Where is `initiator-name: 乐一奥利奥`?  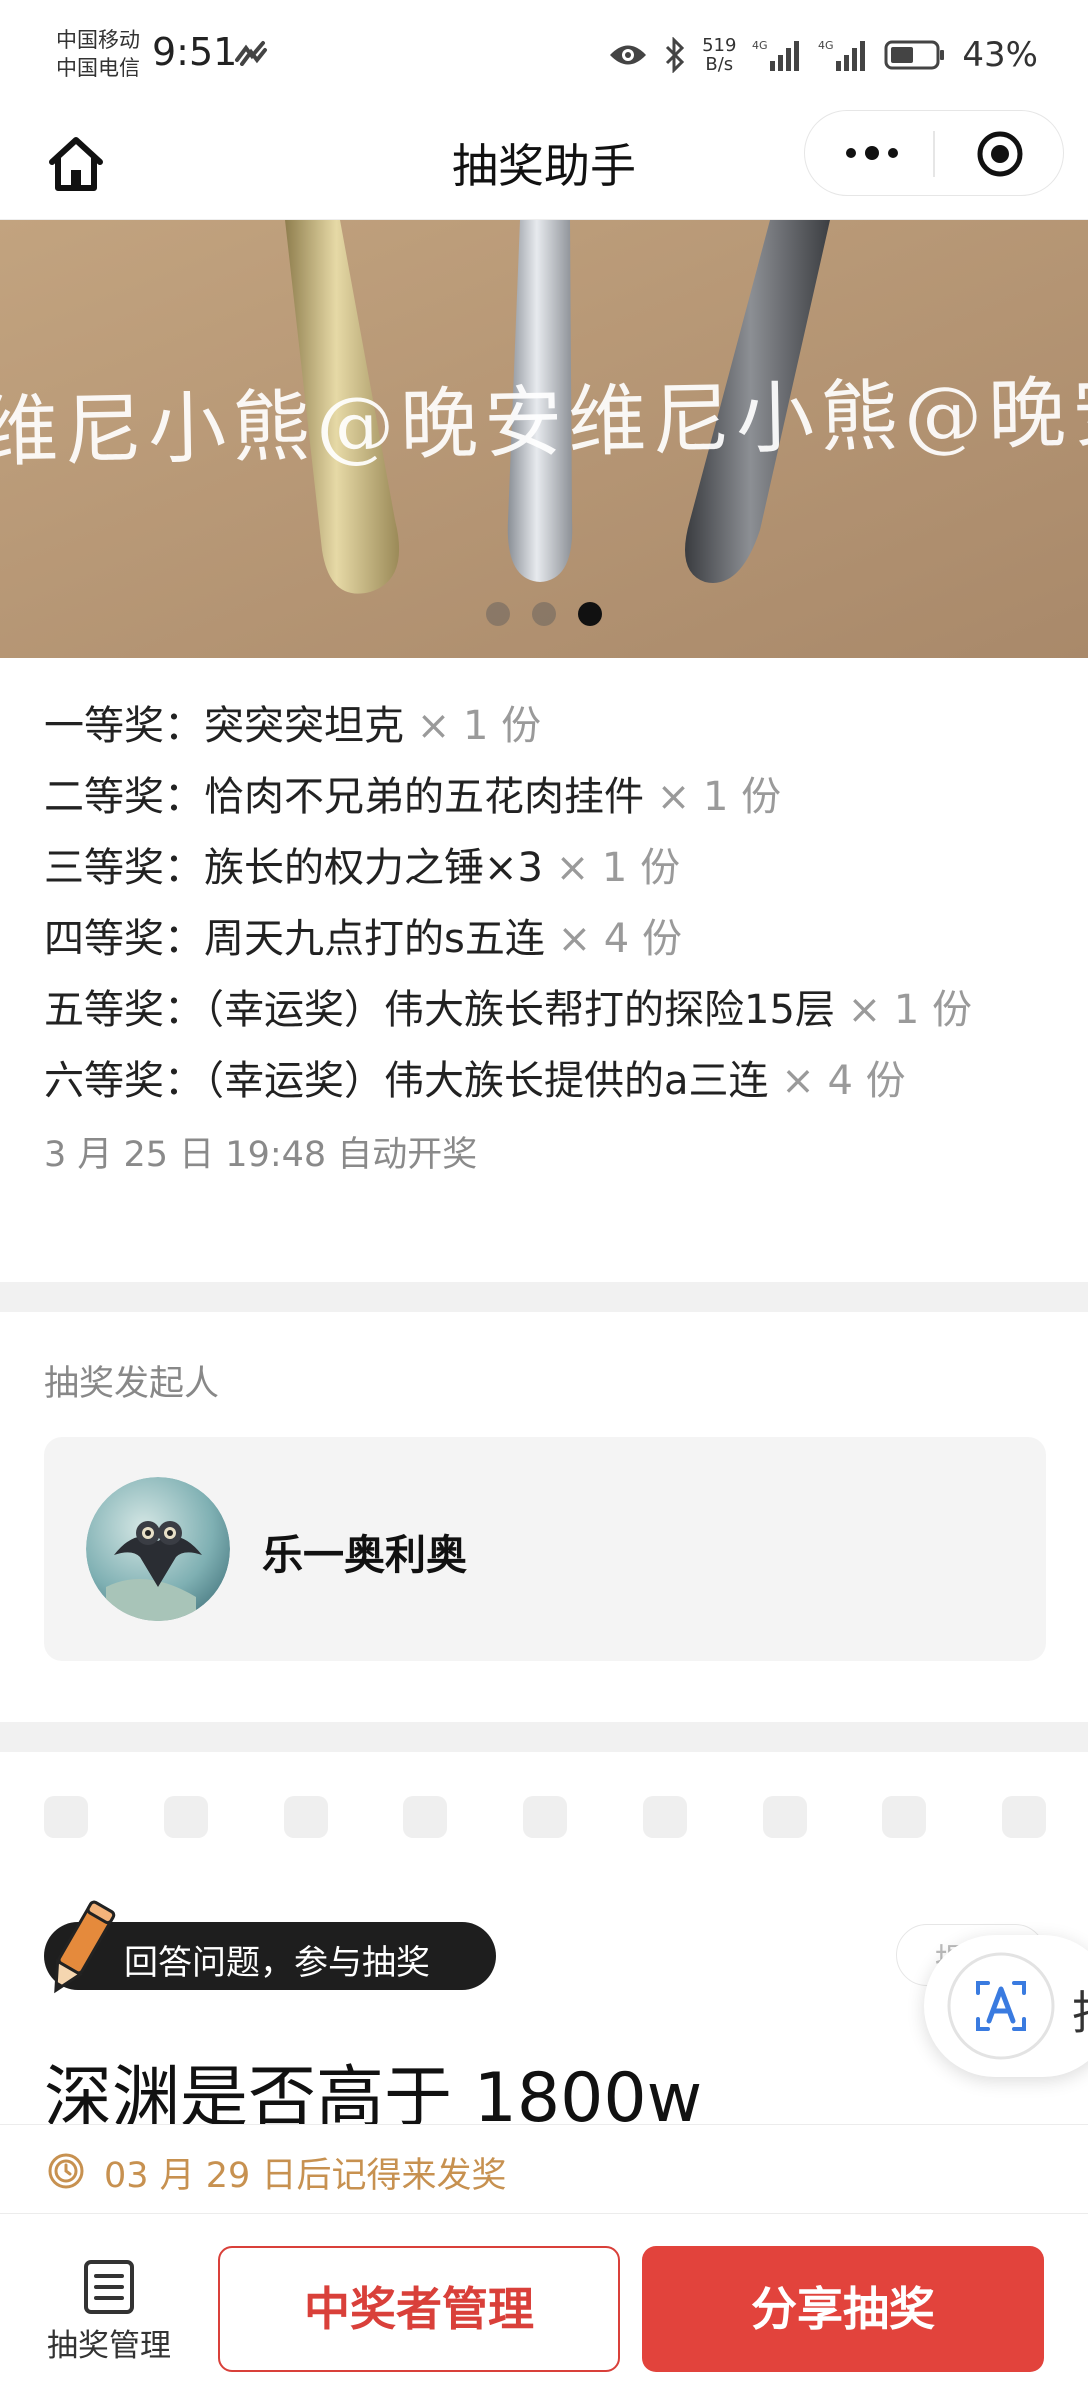 initiator-name: 乐一奥利奥 is located at coordinates (364, 1551).